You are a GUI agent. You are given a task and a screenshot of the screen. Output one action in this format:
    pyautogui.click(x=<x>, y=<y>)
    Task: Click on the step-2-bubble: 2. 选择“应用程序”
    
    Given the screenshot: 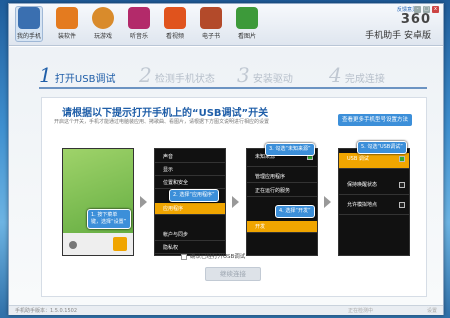 What is the action you would take?
    pyautogui.click(x=194, y=195)
    